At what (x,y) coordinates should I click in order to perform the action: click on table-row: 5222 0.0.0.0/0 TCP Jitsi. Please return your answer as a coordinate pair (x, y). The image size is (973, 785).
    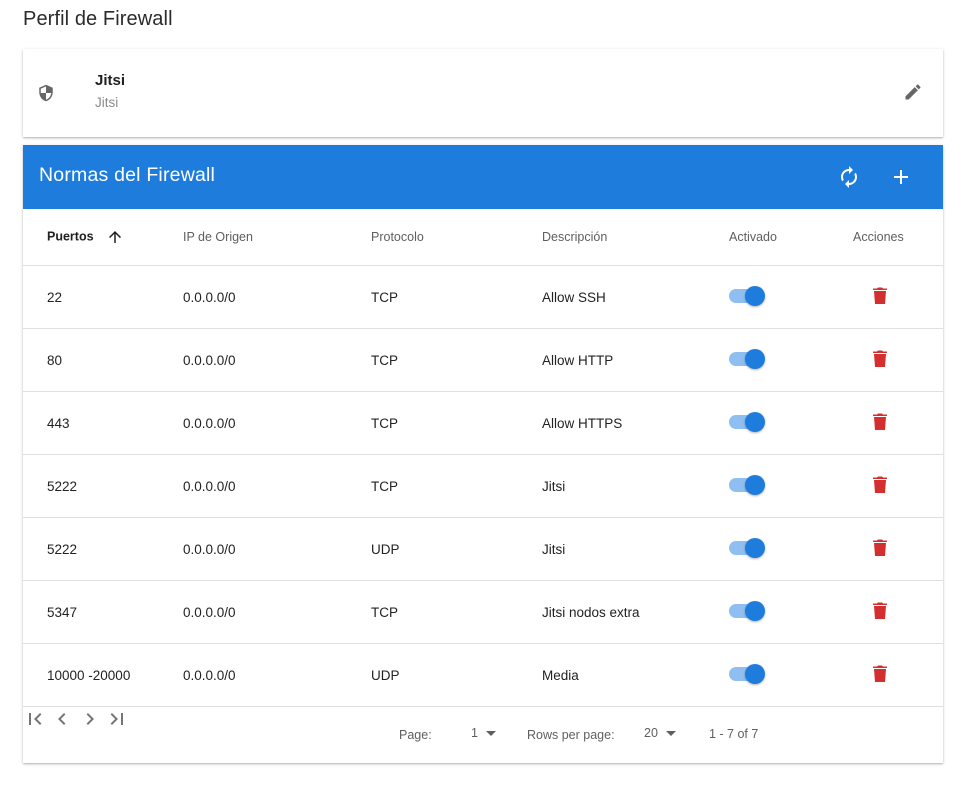
    Looking at the image, I should click on (483, 486).